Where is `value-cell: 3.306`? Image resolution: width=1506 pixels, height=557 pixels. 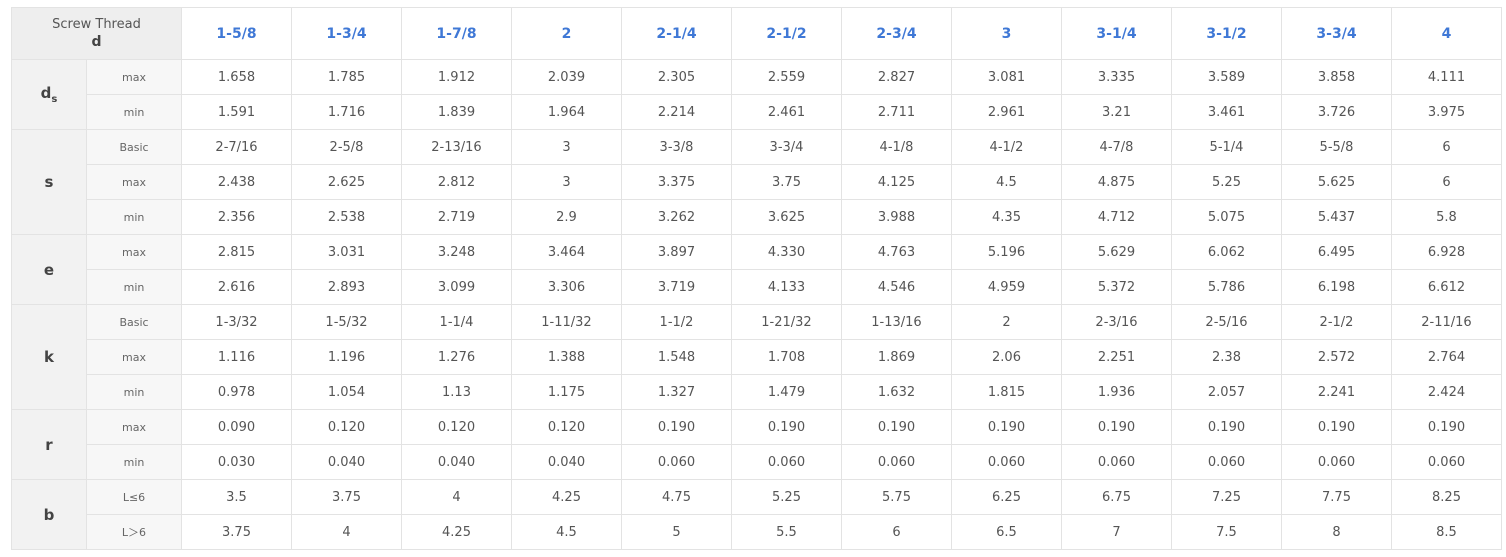
value-cell: 3.306 is located at coordinates (566, 287).